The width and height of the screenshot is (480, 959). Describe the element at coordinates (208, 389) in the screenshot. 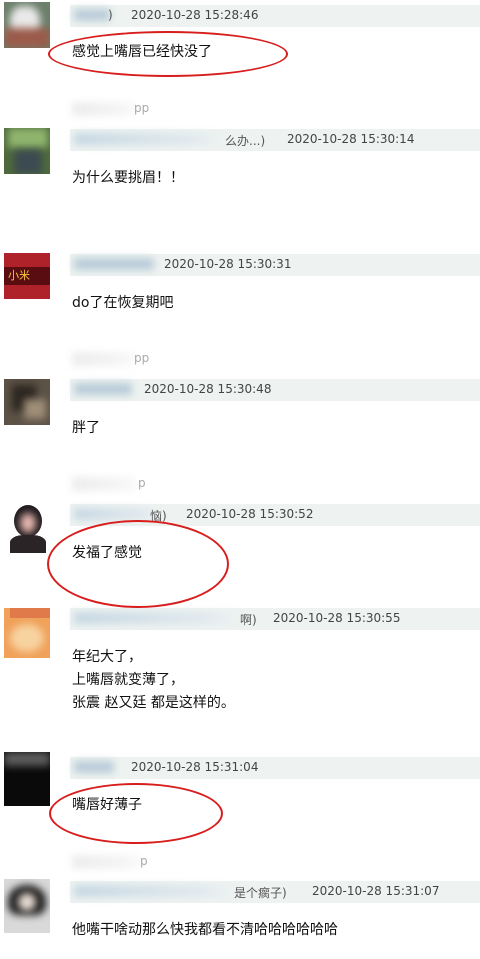

I see `timestamp: 2020-10-28 15:30:48` at that location.